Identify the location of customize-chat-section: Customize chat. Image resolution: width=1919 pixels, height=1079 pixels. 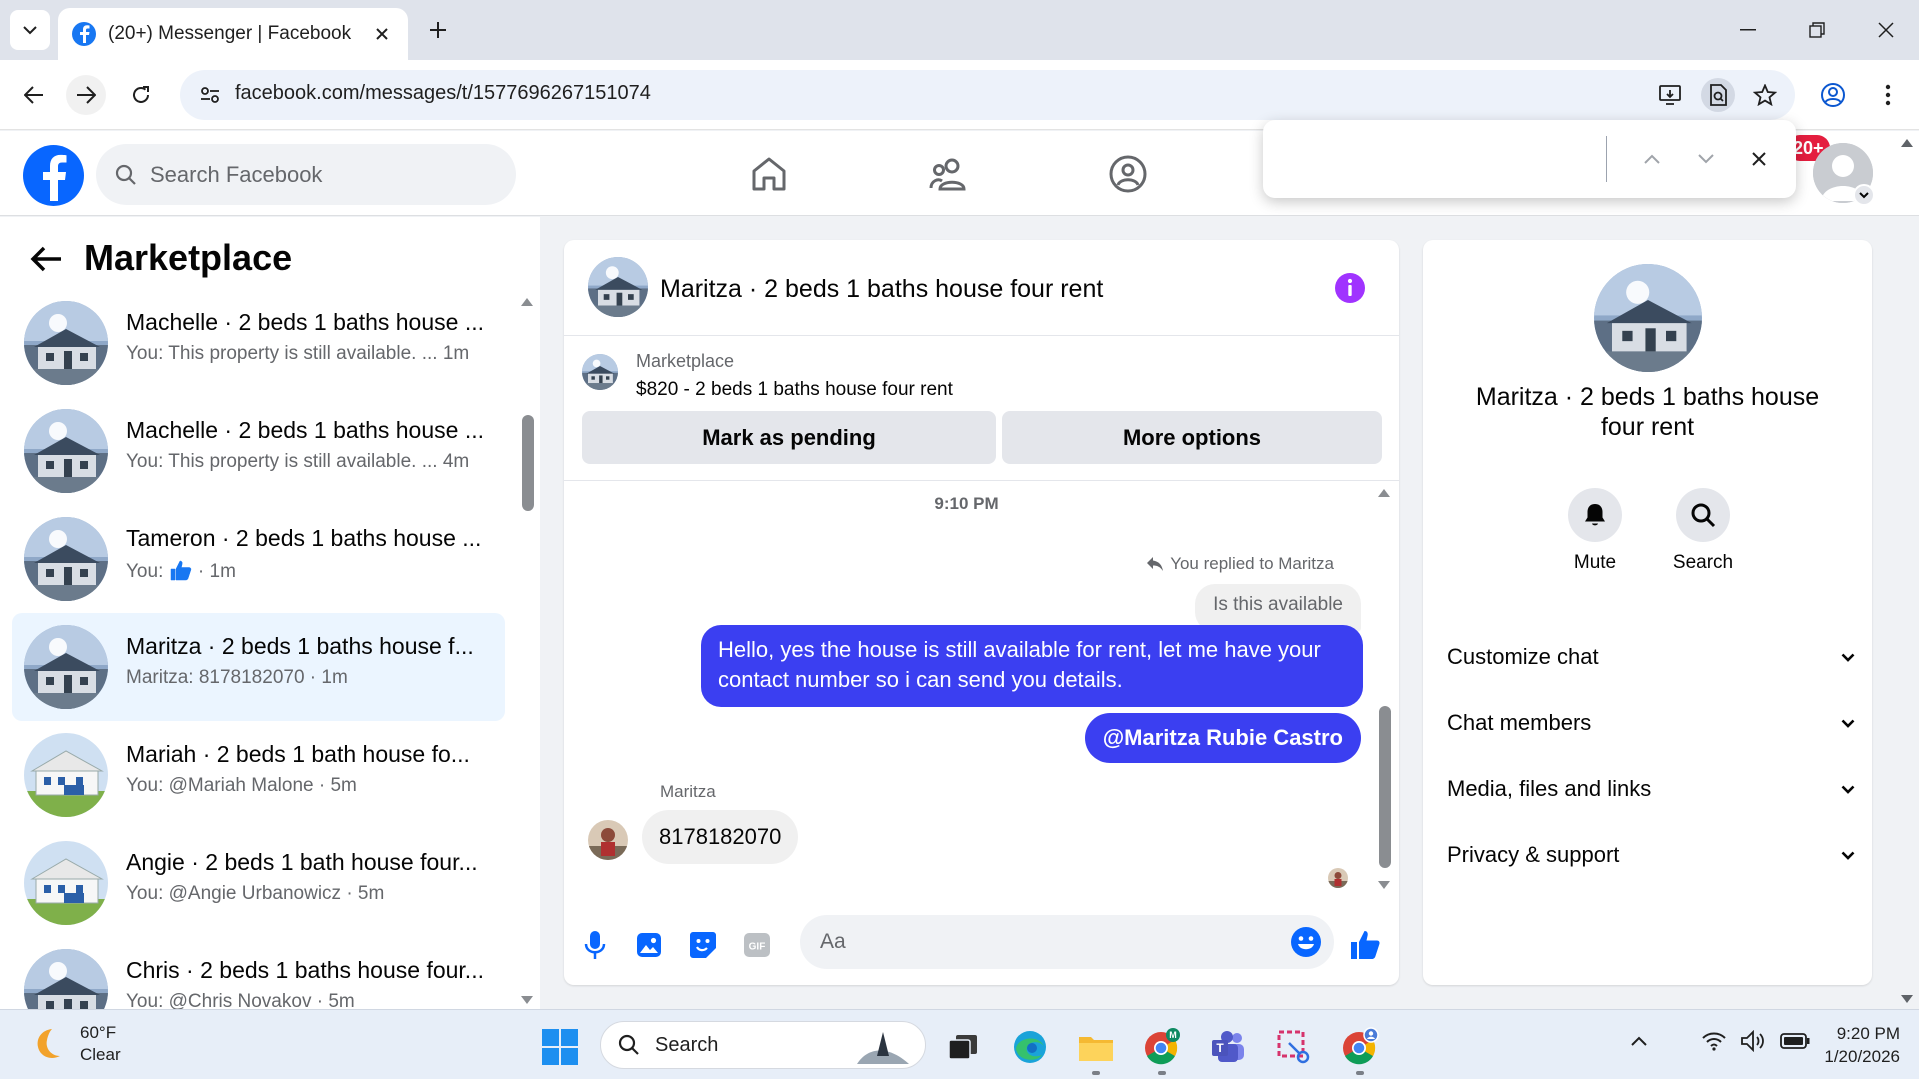
(1651, 657).